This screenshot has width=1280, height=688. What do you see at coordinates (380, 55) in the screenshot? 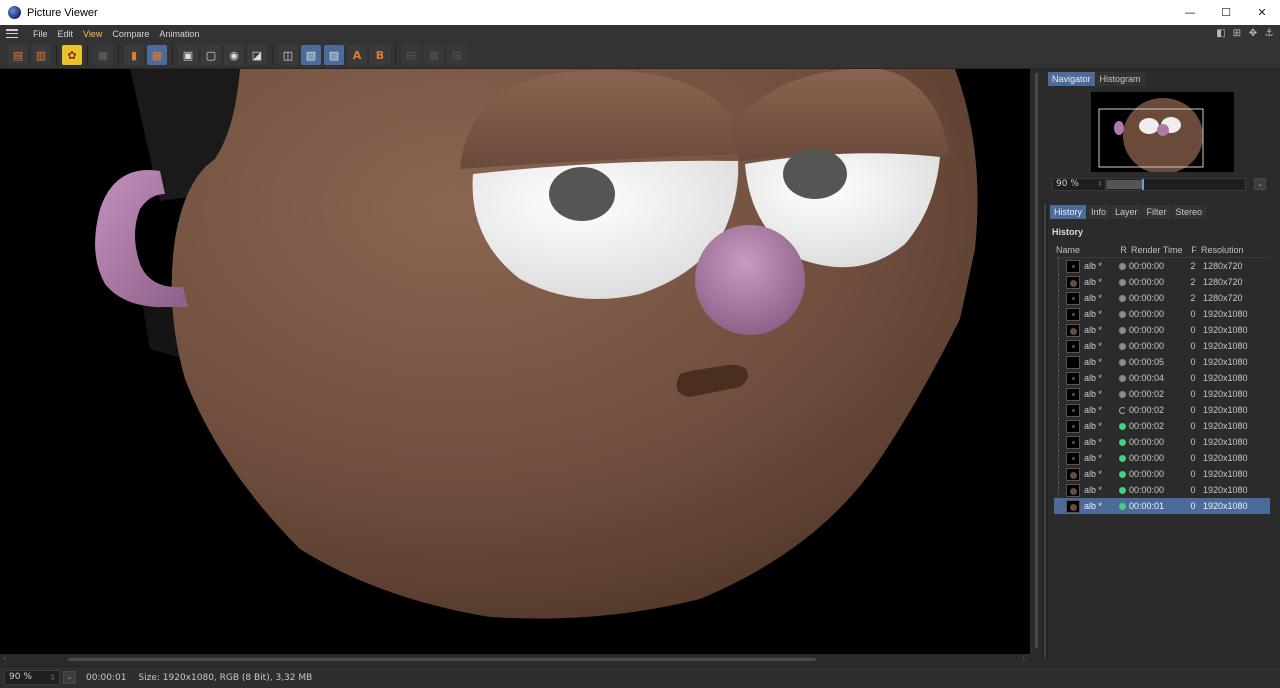
I see `set-b-icon: B` at bounding box center [380, 55].